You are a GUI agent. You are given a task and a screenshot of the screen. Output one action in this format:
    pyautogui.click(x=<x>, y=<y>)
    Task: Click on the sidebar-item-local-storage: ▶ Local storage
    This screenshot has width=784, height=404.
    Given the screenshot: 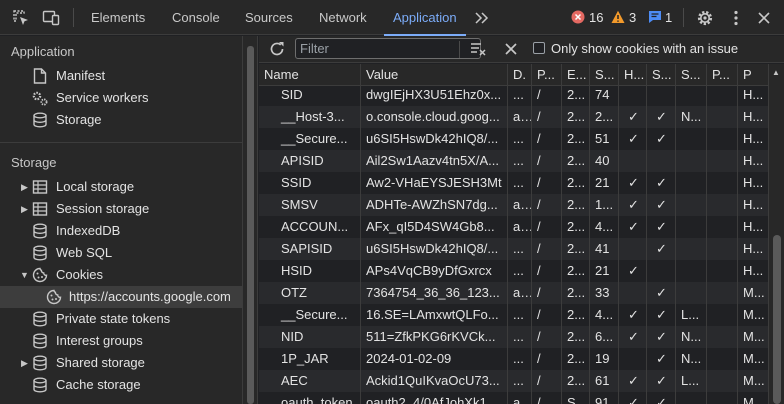 What is the action you would take?
    pyautogui.click(x=121, y=187)
    